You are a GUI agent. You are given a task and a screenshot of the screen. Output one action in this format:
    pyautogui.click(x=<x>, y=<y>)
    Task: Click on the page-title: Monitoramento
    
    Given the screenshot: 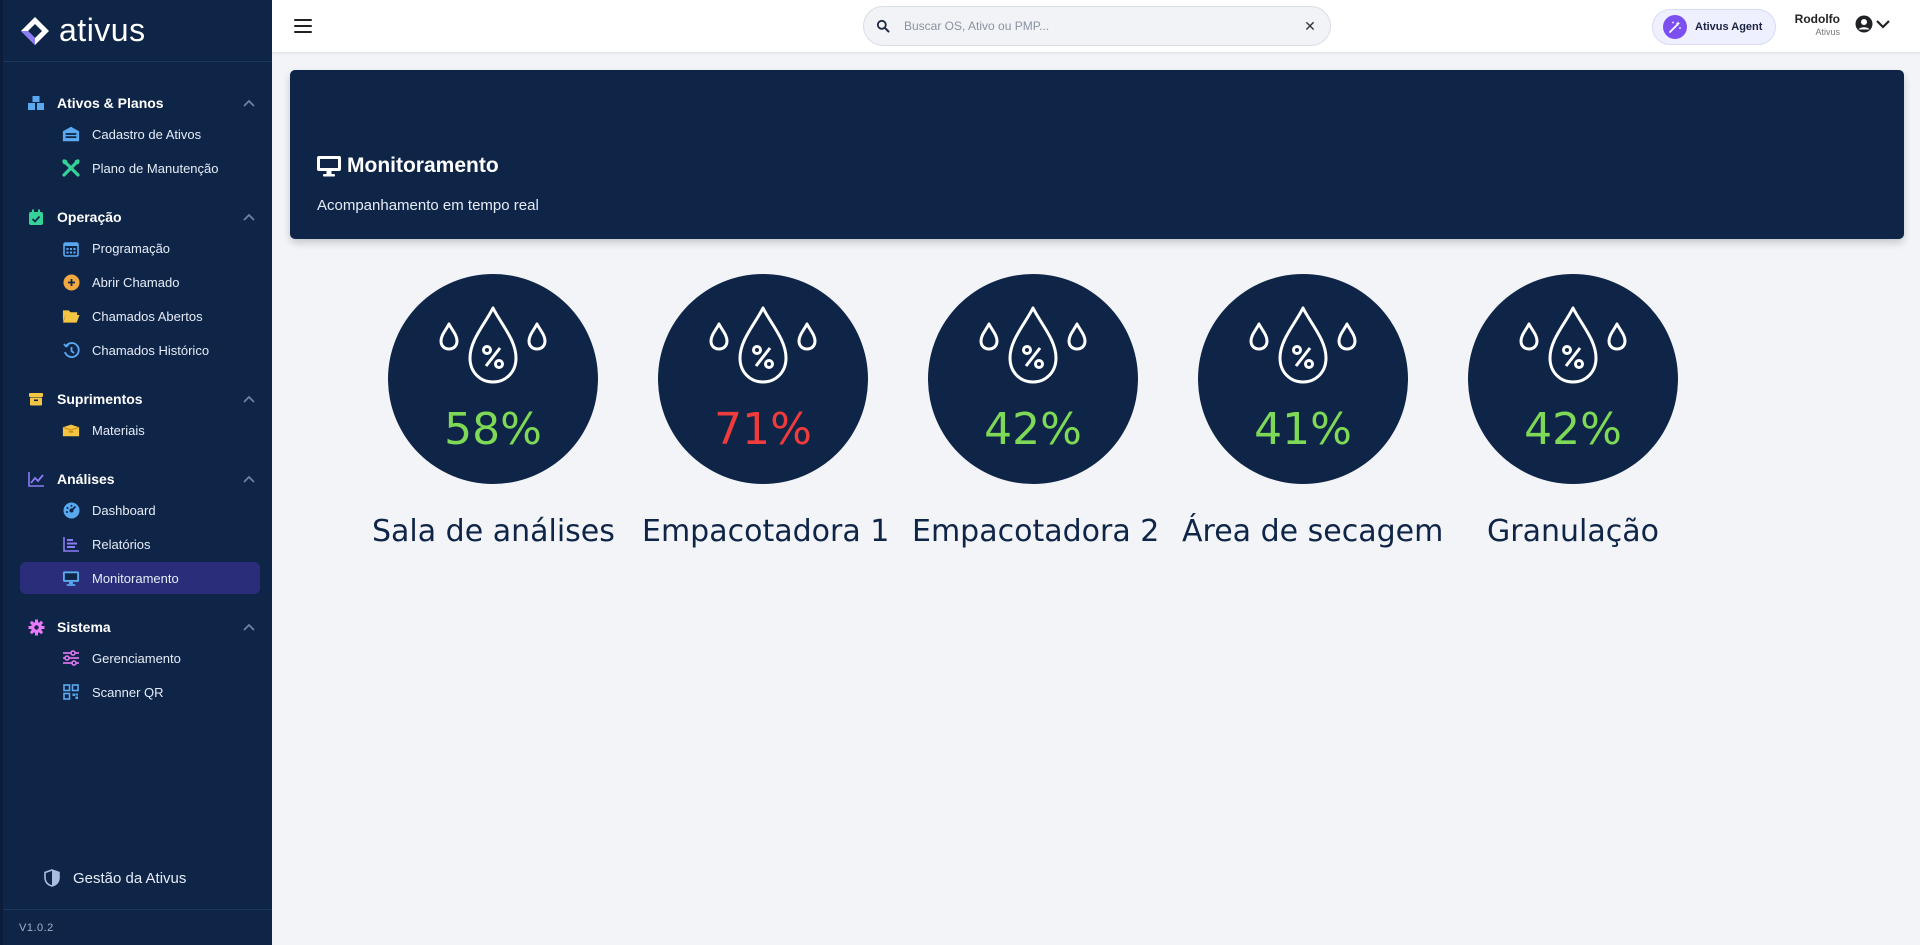 What is the action you would take?
    pyautogui.click(x=407, y=166)
    